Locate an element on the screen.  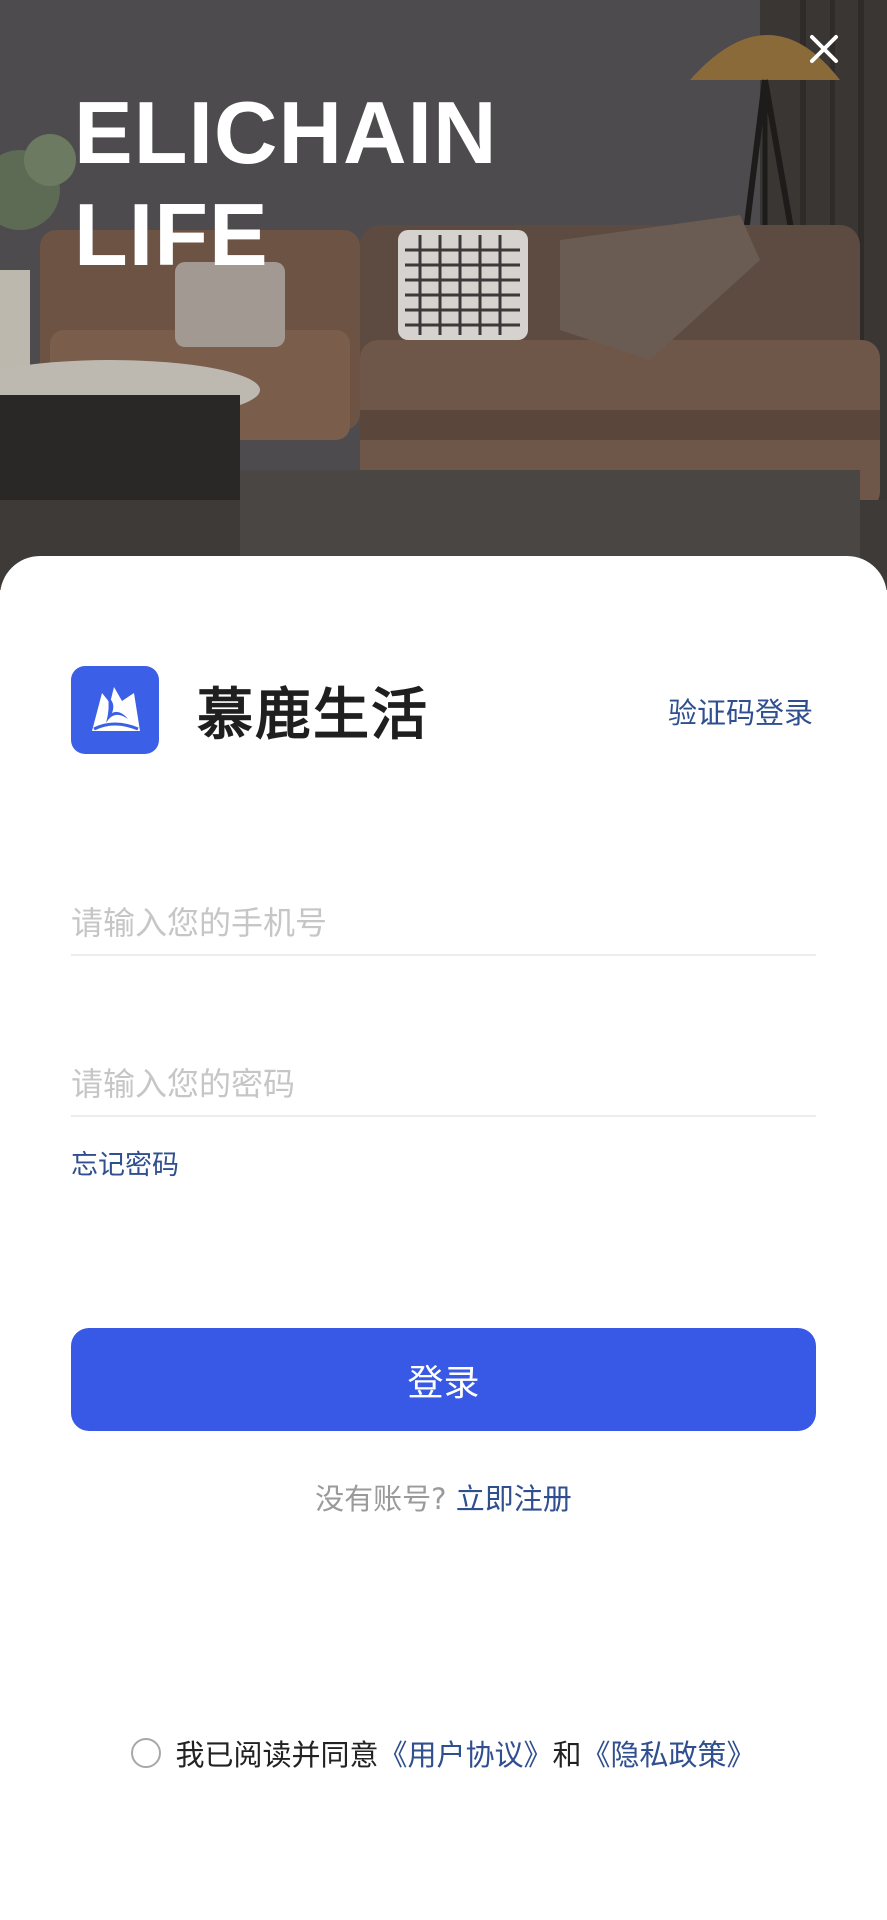
close-icon is located at coordinates (824, 49).